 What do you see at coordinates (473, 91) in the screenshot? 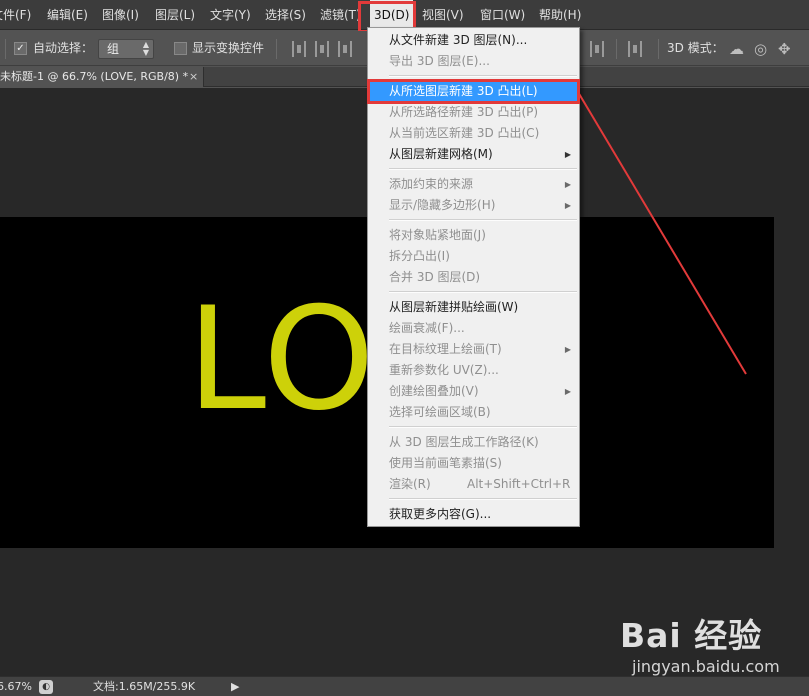
I see `menu-item-new-3d-extrusion-from-layer: 从所选图层新建 3D 凸出(L)` at bounding box center [473, 91].